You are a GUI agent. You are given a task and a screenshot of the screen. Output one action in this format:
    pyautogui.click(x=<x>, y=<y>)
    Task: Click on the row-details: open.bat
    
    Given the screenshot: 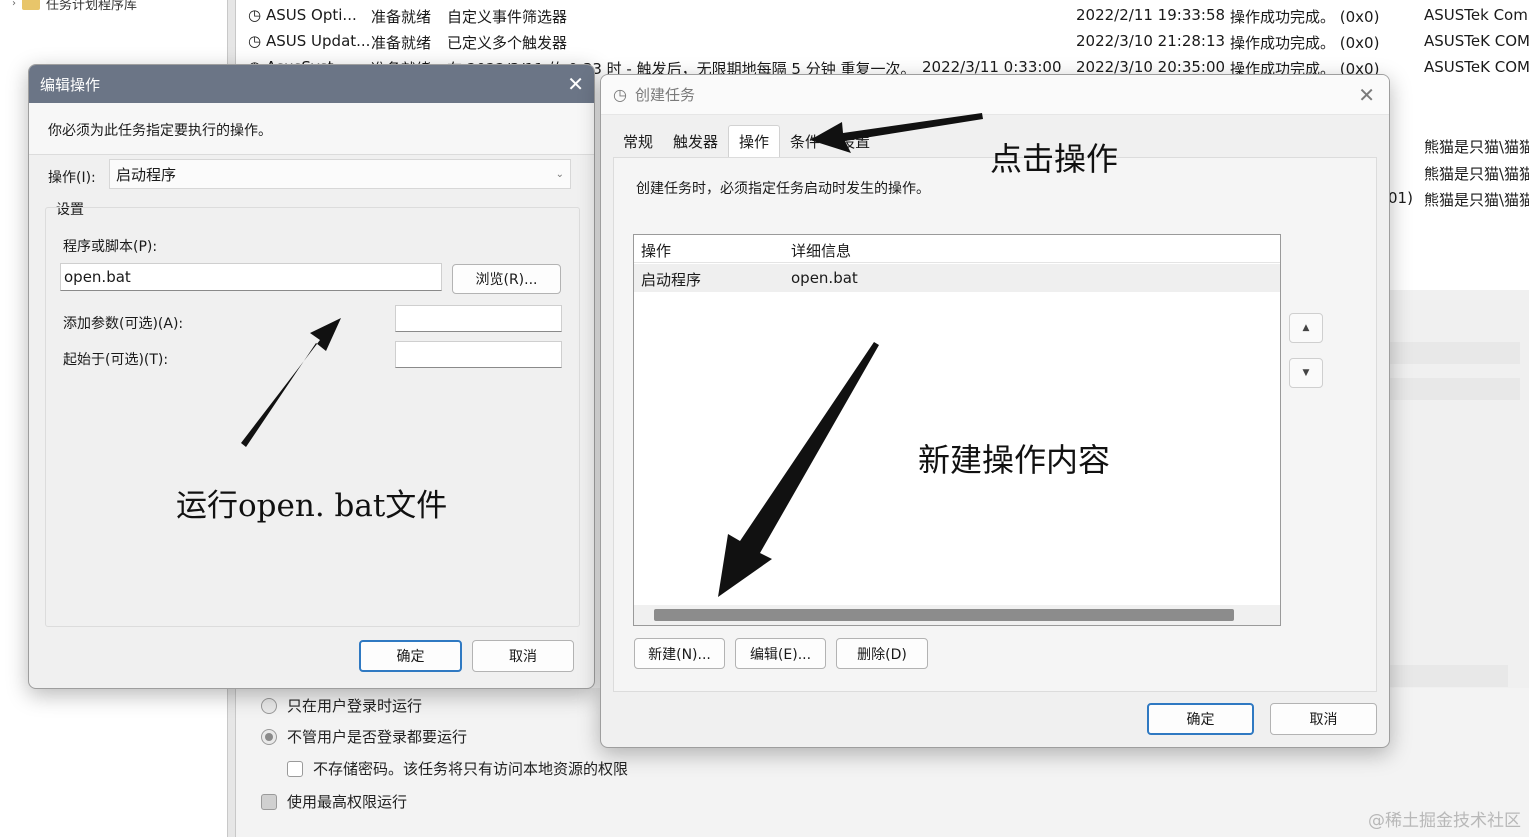 What is the action you would take?
    pyautogui.click(x=824, y=278)
    